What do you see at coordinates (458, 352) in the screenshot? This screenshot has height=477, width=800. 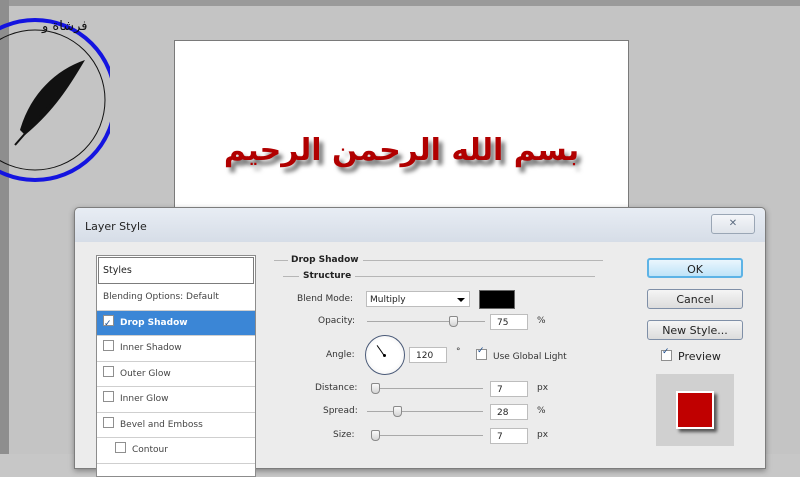 I see `angle-unit: °` at bounding box center [458, 352].